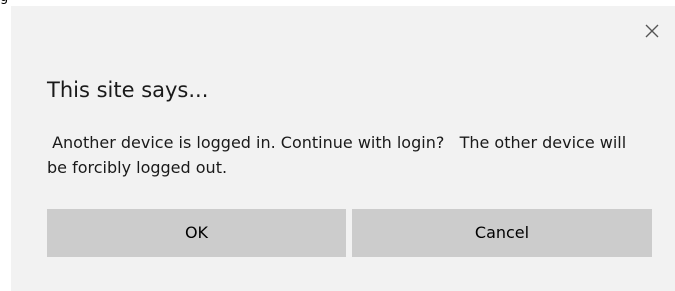 The height and width of the screenshot is (291, 675). I want to click on background-text: g, so click(4, 2).